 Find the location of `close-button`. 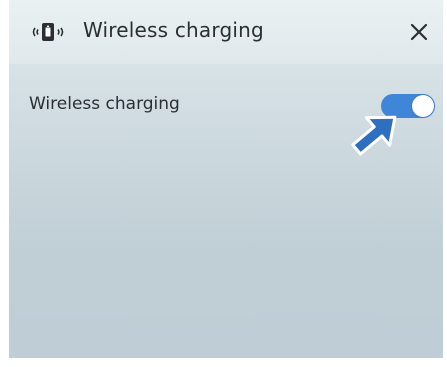

close-button is located at coordinates (419, 32).